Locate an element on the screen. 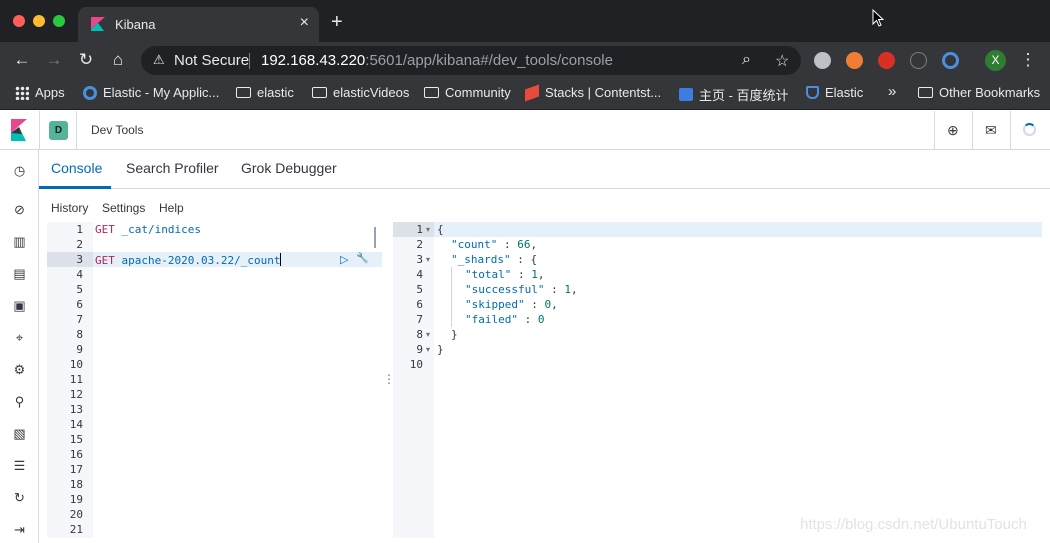 This screenshot has width=1050, height=543. editor-line-number: 13 is located at coordinates (76, 409).